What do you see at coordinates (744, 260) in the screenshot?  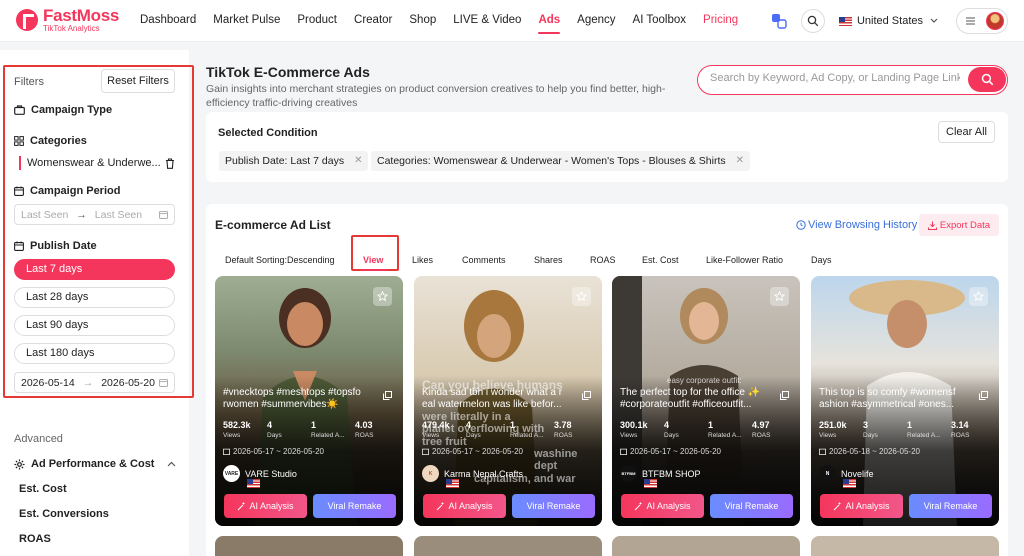 I see `sort-like-follower-ratio: Like-Follower Ratio` at bounding box center [744, 260].